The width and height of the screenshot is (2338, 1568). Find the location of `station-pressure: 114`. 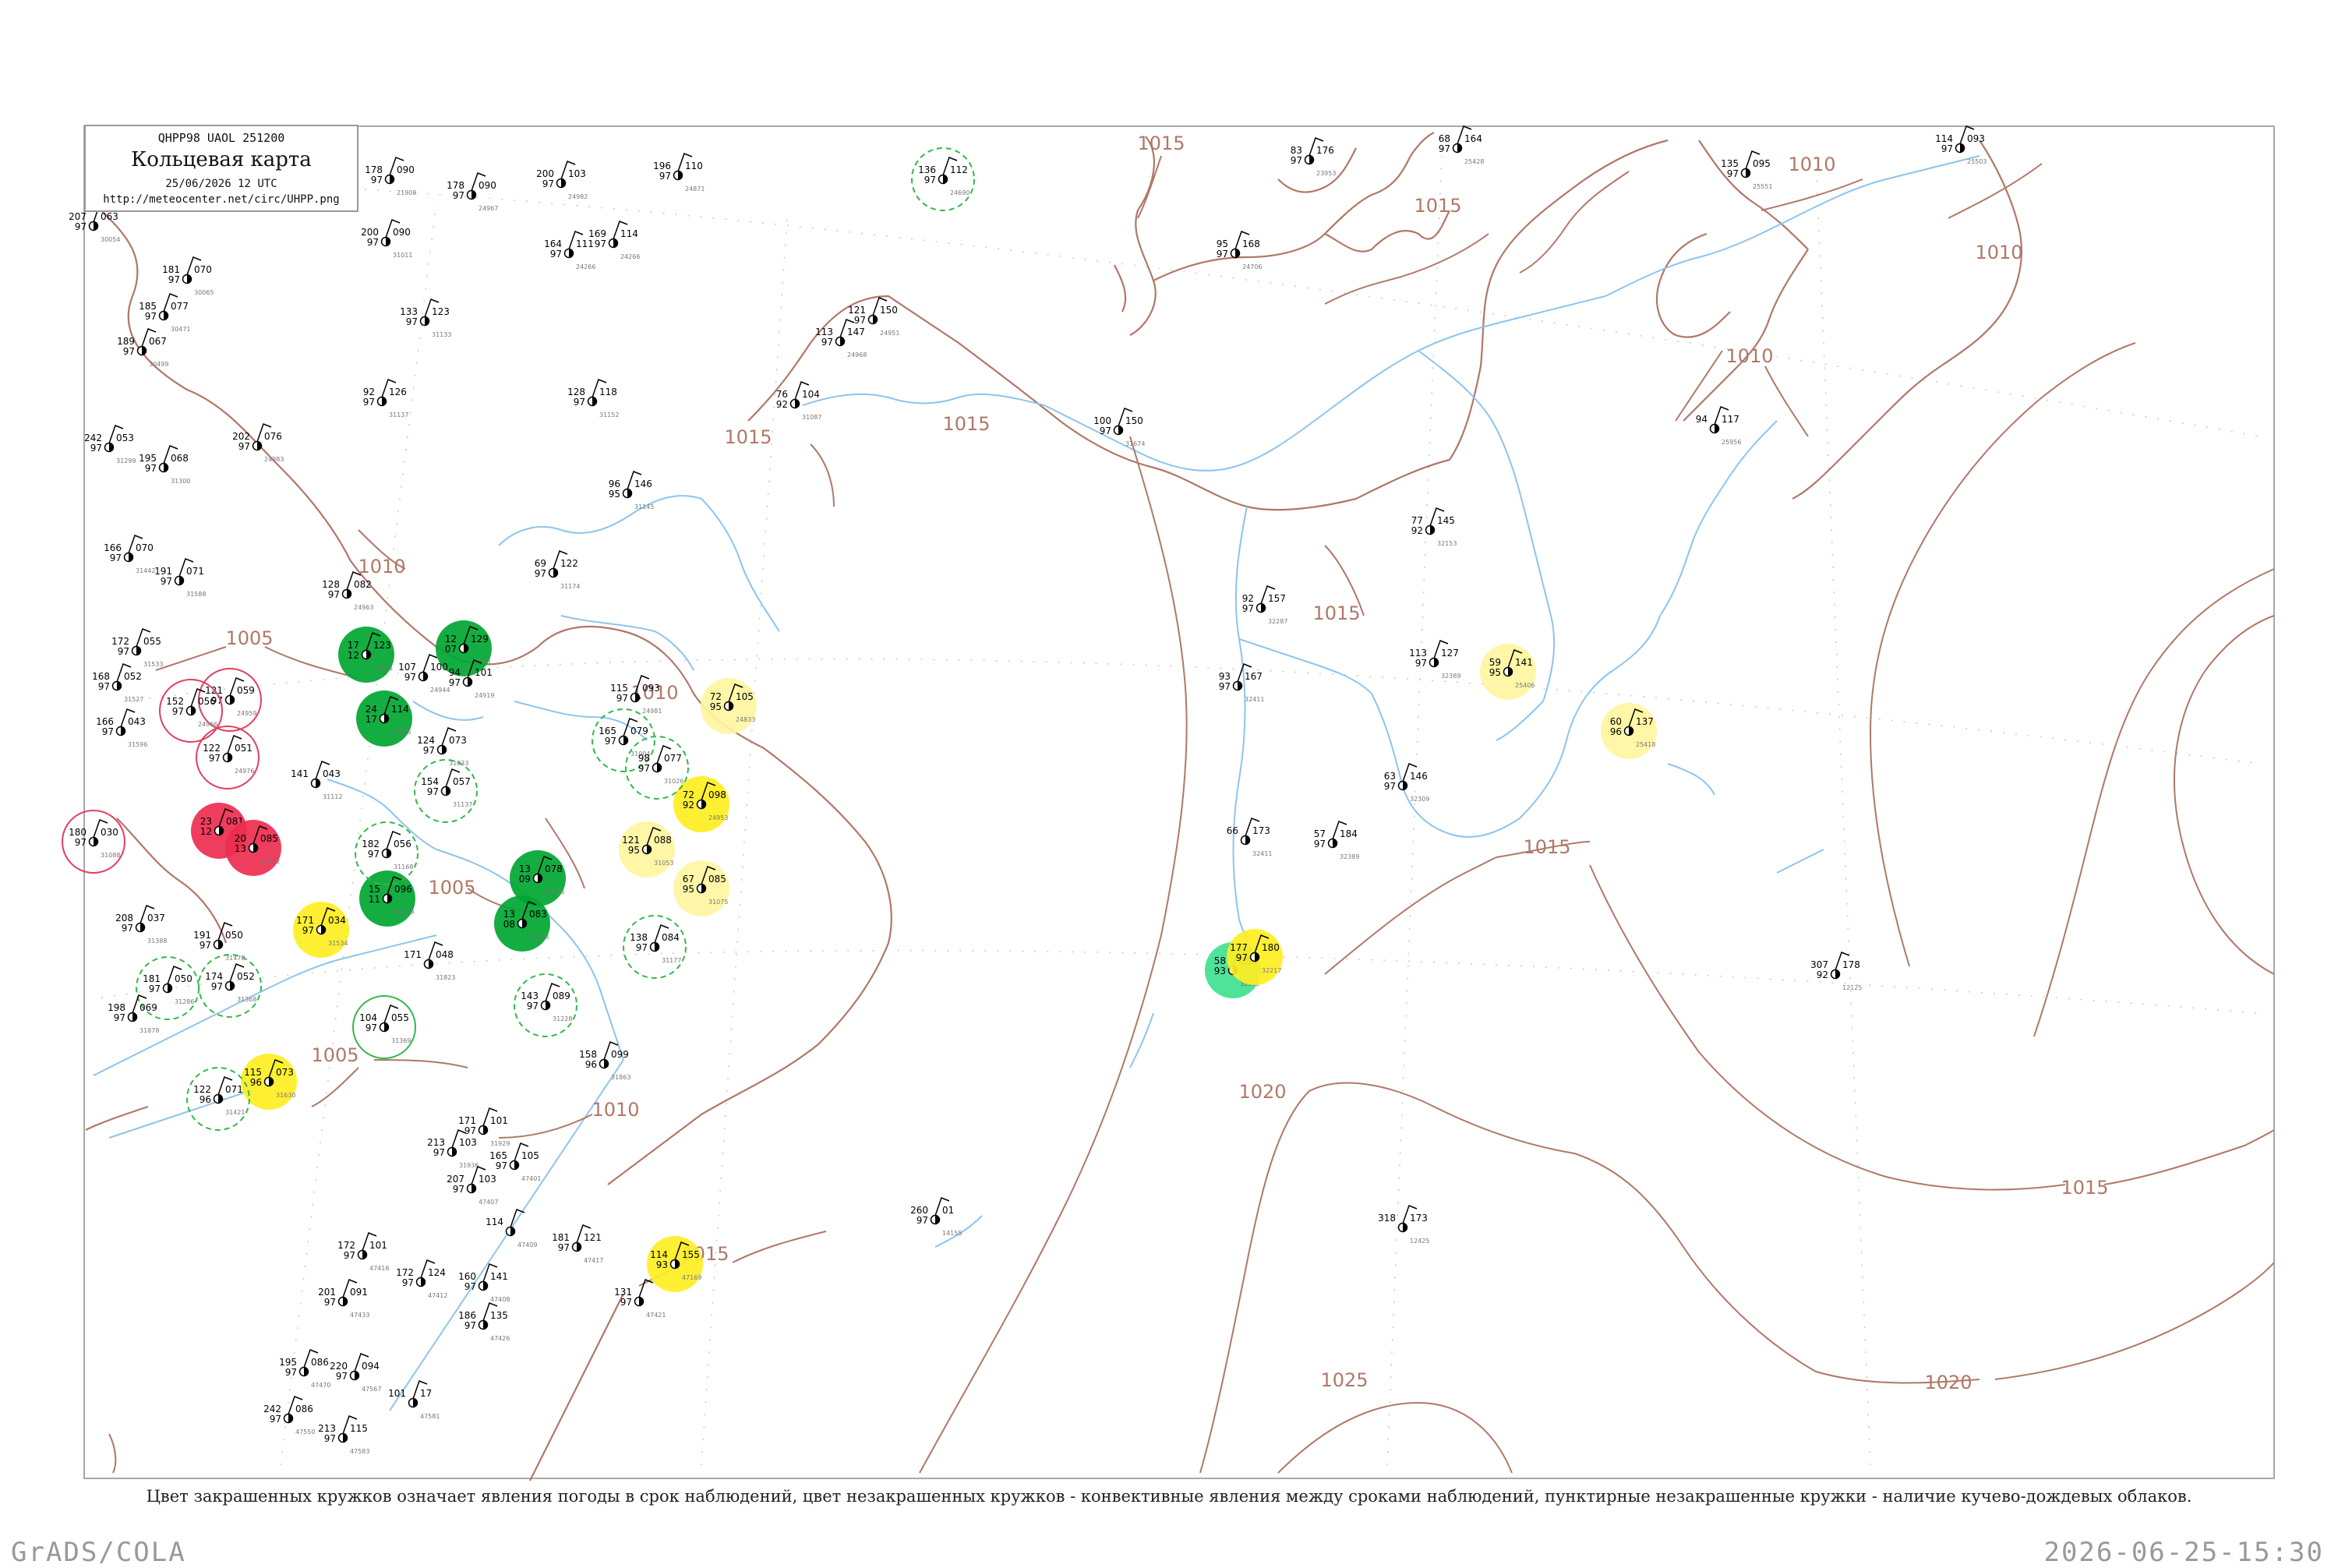

station-pressure: 114 is located at coordinates (400, 709).